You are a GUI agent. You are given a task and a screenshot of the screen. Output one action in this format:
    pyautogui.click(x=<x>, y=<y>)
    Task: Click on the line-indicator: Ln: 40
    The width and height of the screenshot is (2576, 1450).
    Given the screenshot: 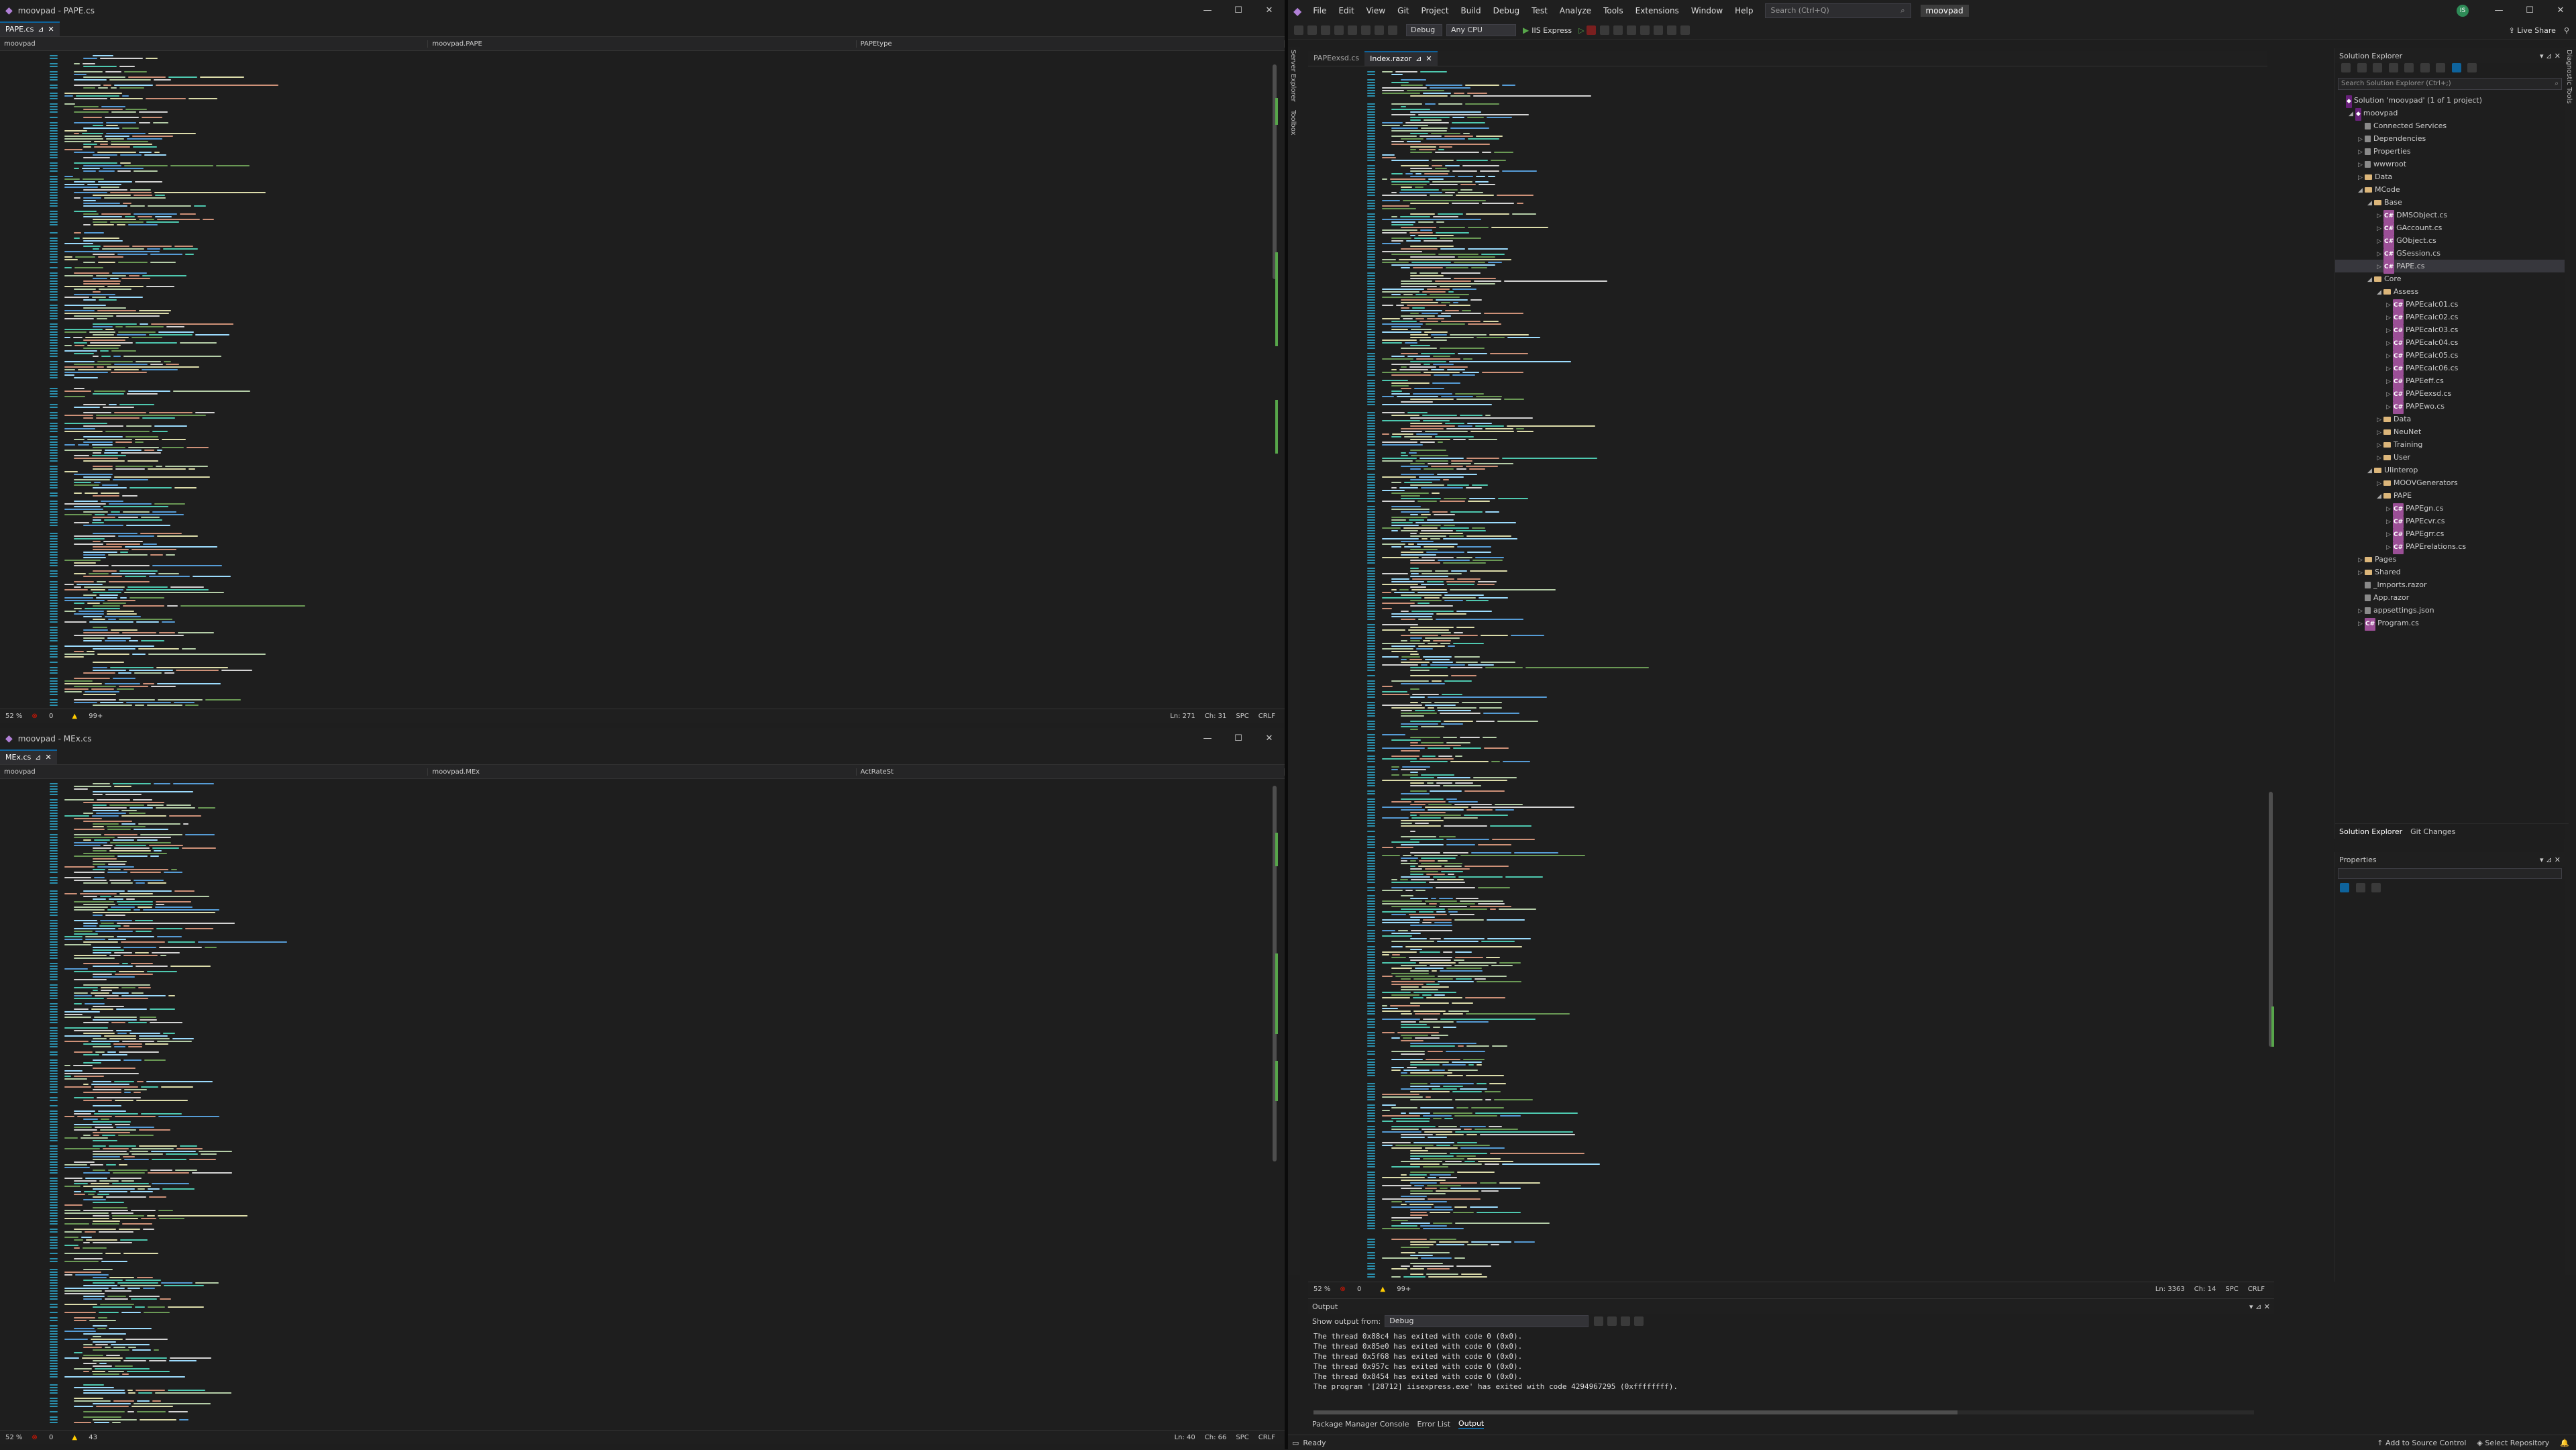 What is the action you would take?
    pyautogui.click(x=1185, y=1437)
    